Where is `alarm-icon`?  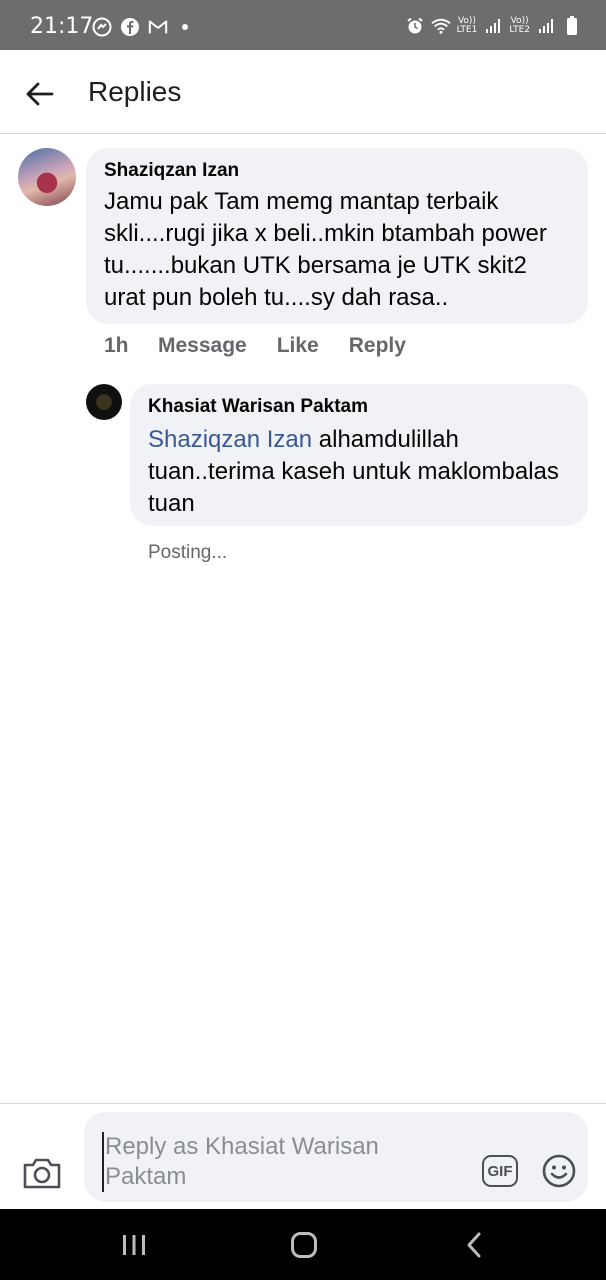 alarm-icon is located at coordinates (415, 26).